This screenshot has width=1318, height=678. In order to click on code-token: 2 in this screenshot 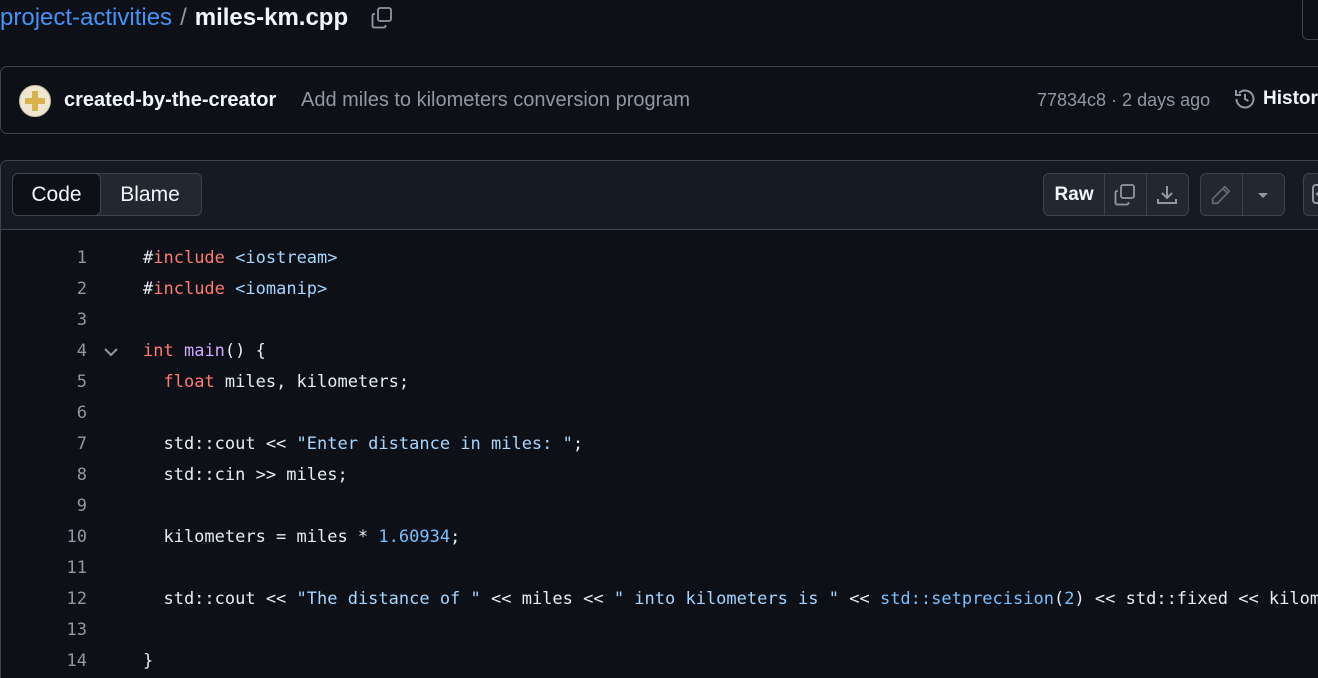, I will do `click(1069, 599)`.